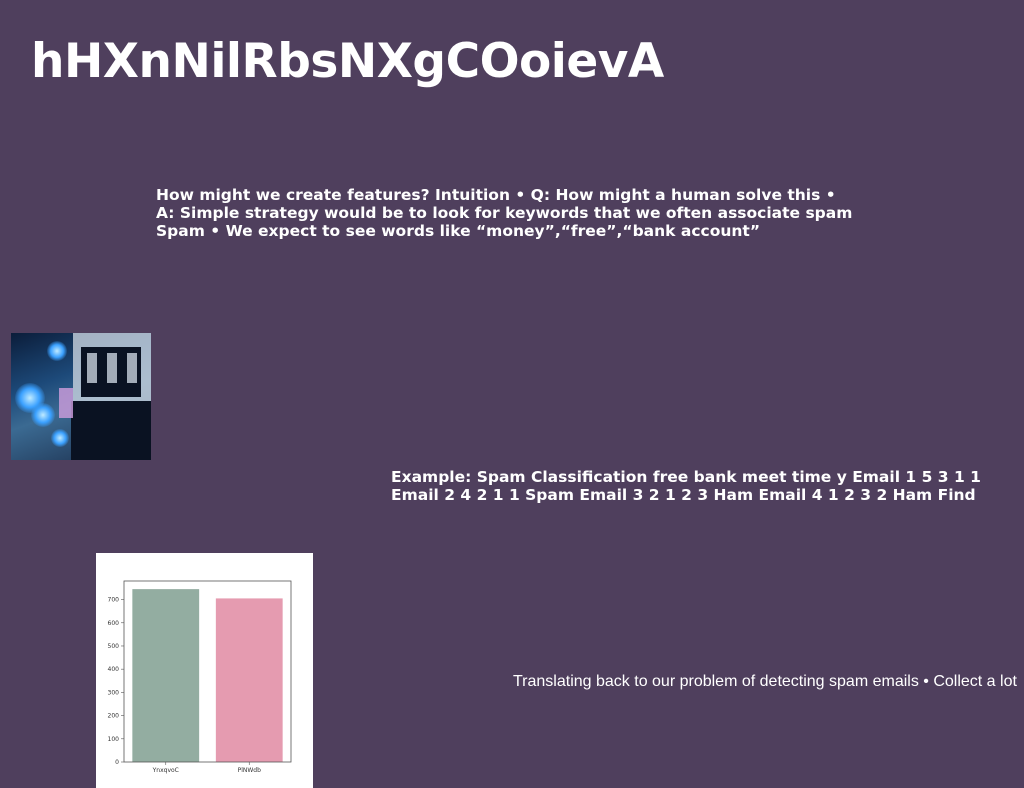 This screenshot has height=788, width=1024. Describe the element at coordinates (114, 669) in the screenshot. I see `y-tick-label: 400` at that location.